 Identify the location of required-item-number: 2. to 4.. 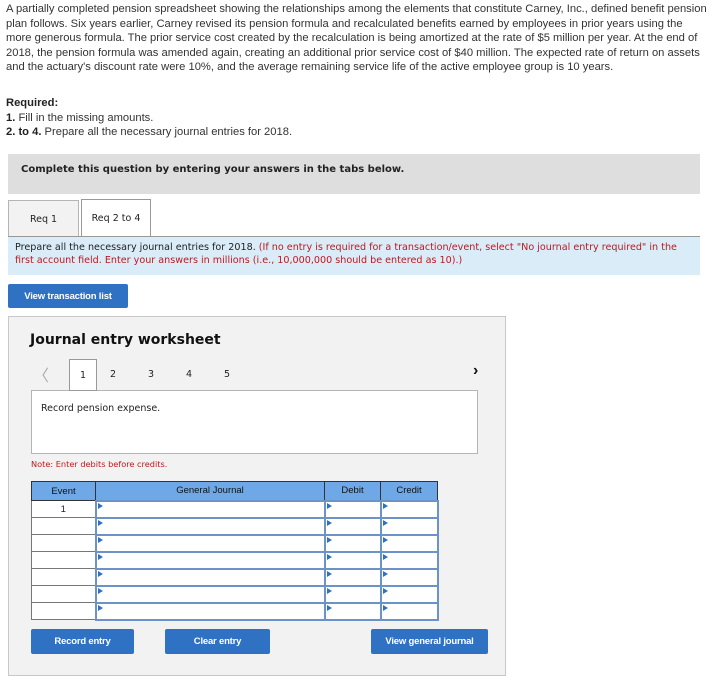
(24, 132).